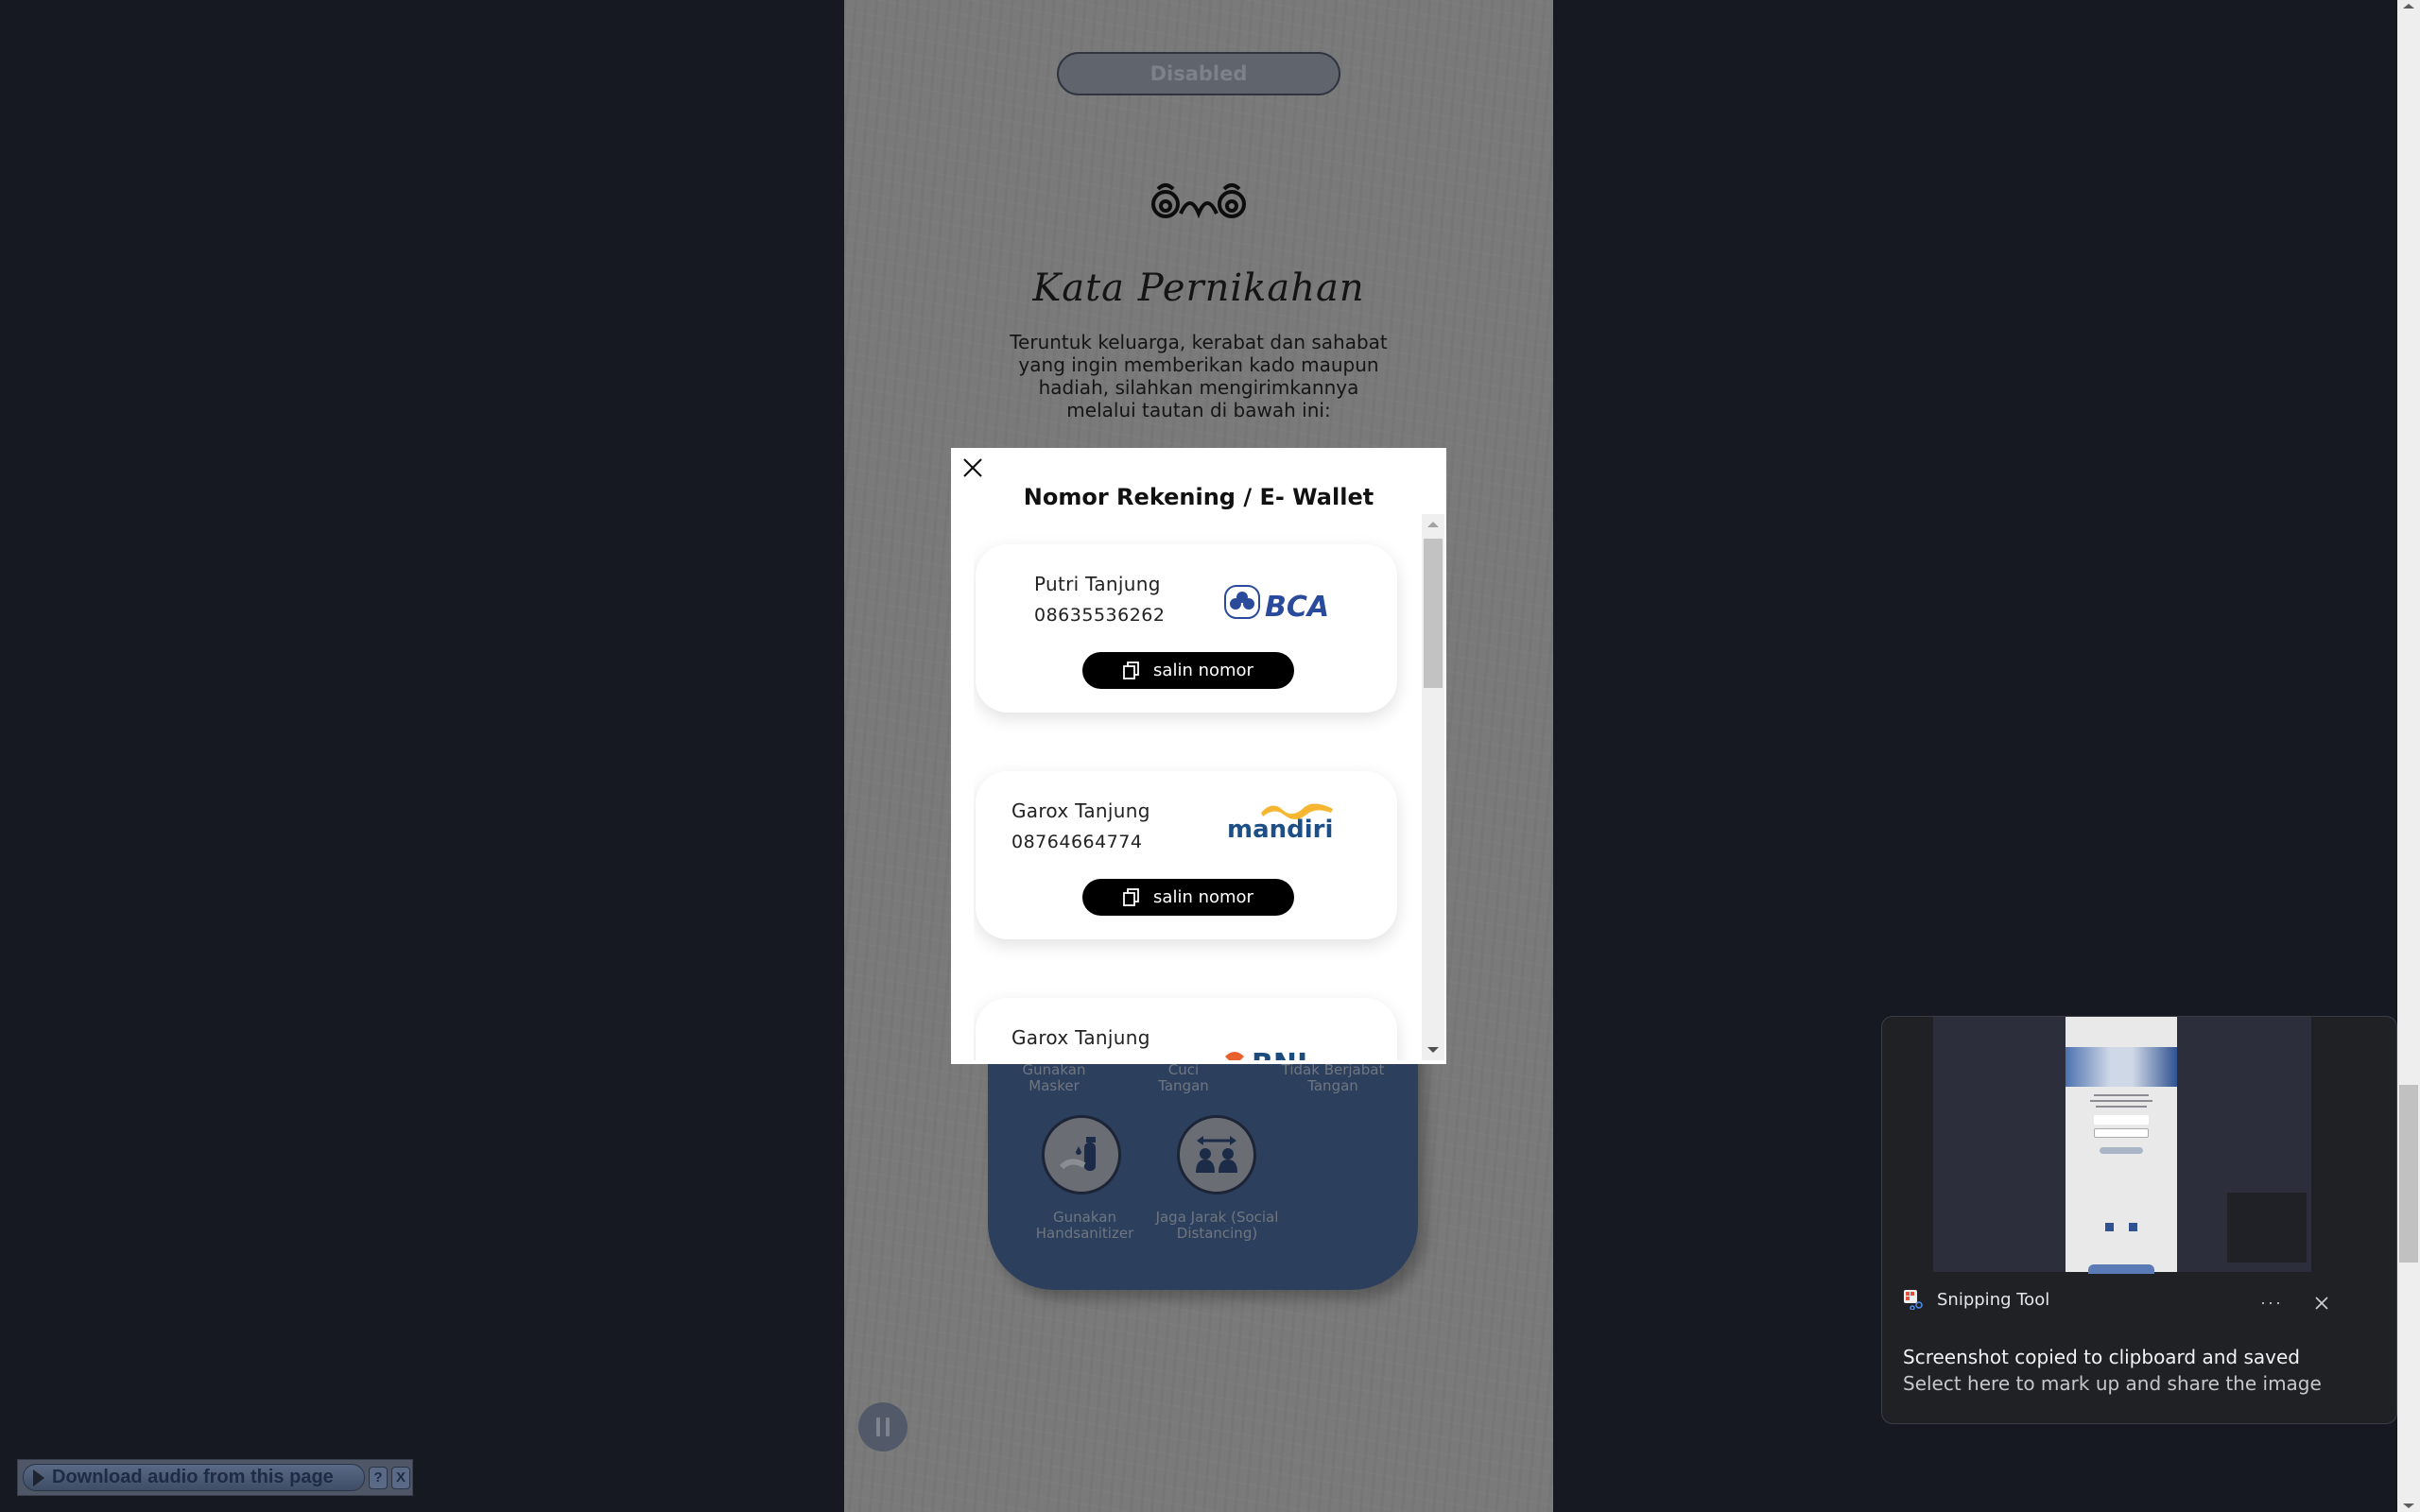 The width and height of the screenshot is (2420, 1512). What do you see at coordinates (2408, 756) in the screenshot?
I see `page-scrollbar` at bounding box center [2408, 756].